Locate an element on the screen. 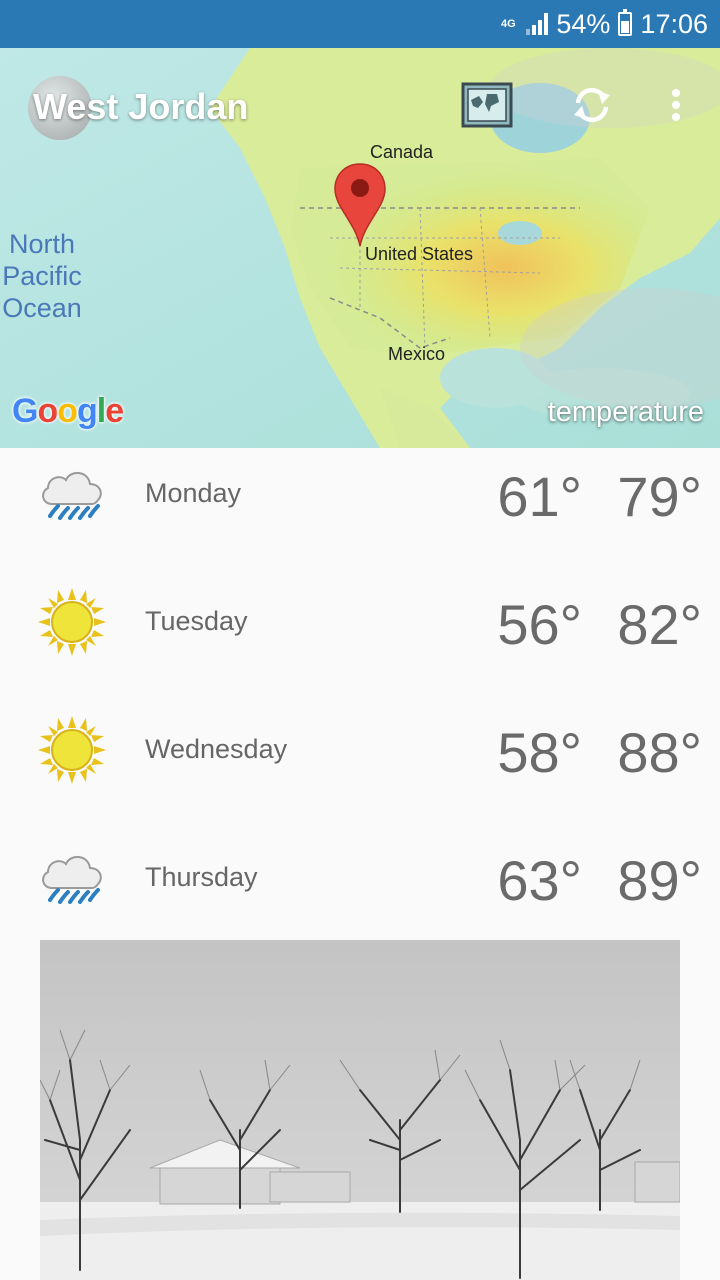 This screenshot has width=720, height=1280. ocean-label-line: Ocean is located at coordinates (42, 308).